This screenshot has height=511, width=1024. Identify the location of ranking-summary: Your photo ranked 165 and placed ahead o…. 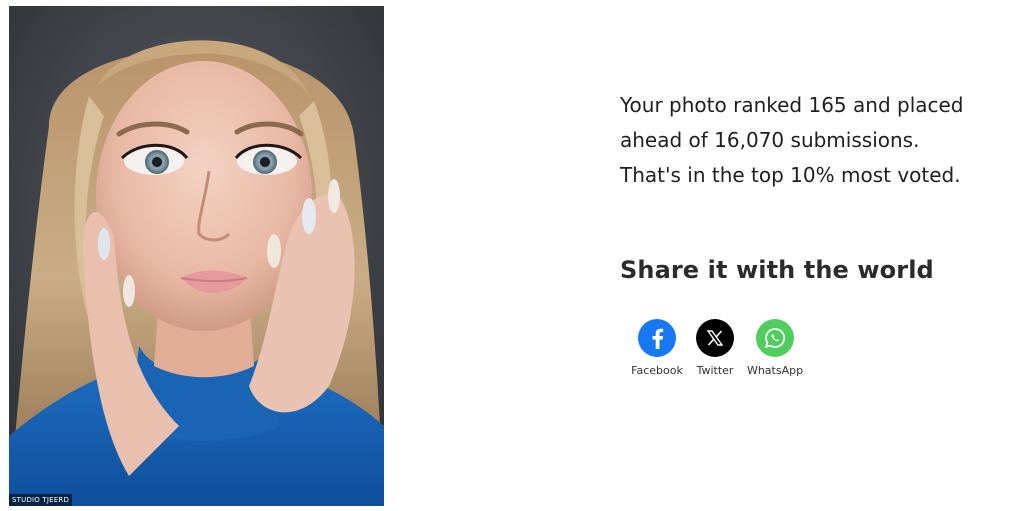
(815, 140).